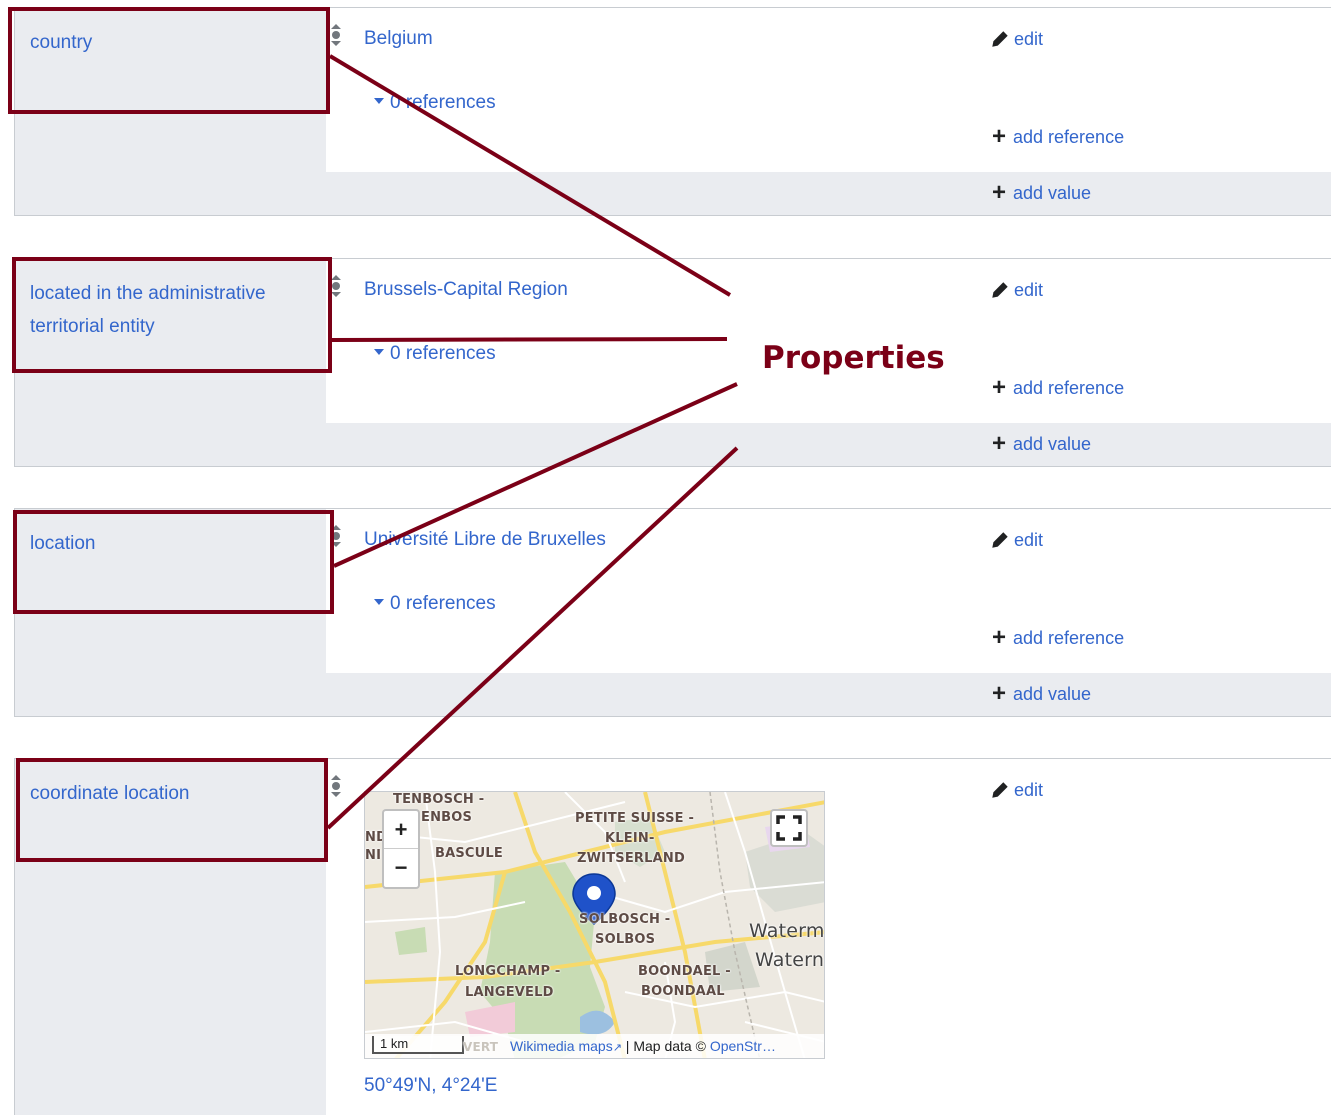 This screenshot has height=1115, width=1331. Describe the element at coordinates (373, 855) in the screenshot. I see `map-label: NI` at that location.